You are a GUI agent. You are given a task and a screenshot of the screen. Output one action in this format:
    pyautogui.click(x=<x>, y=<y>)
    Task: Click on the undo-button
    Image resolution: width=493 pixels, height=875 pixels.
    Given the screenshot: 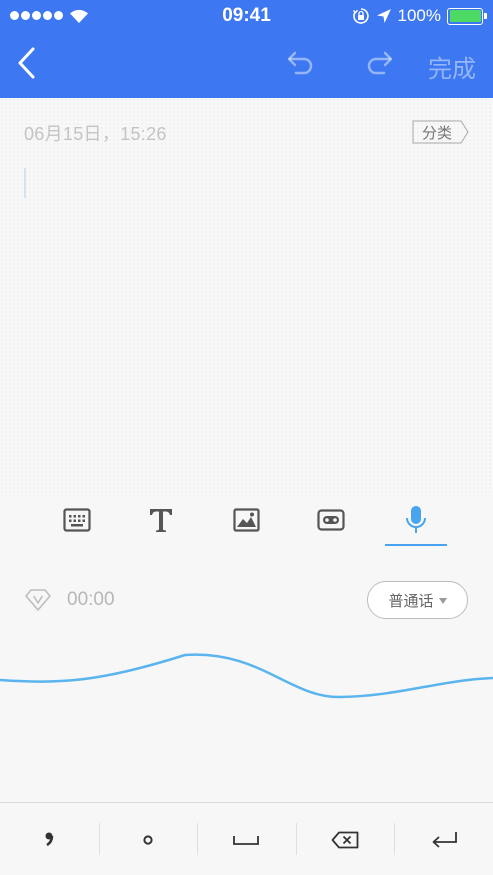 What is the action you would take?
    pyautogui.click(x=301, y=65)
    